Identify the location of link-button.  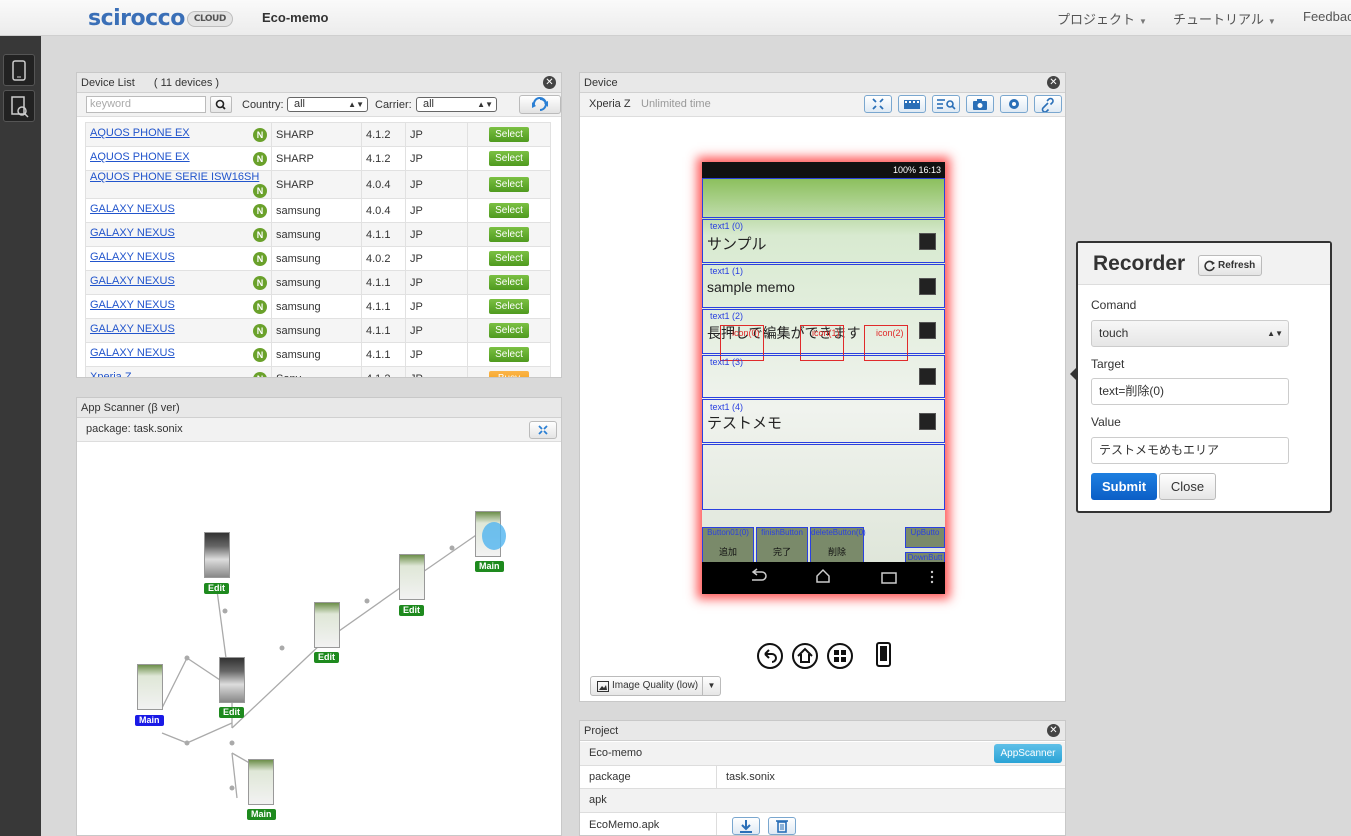
(1048, 104).